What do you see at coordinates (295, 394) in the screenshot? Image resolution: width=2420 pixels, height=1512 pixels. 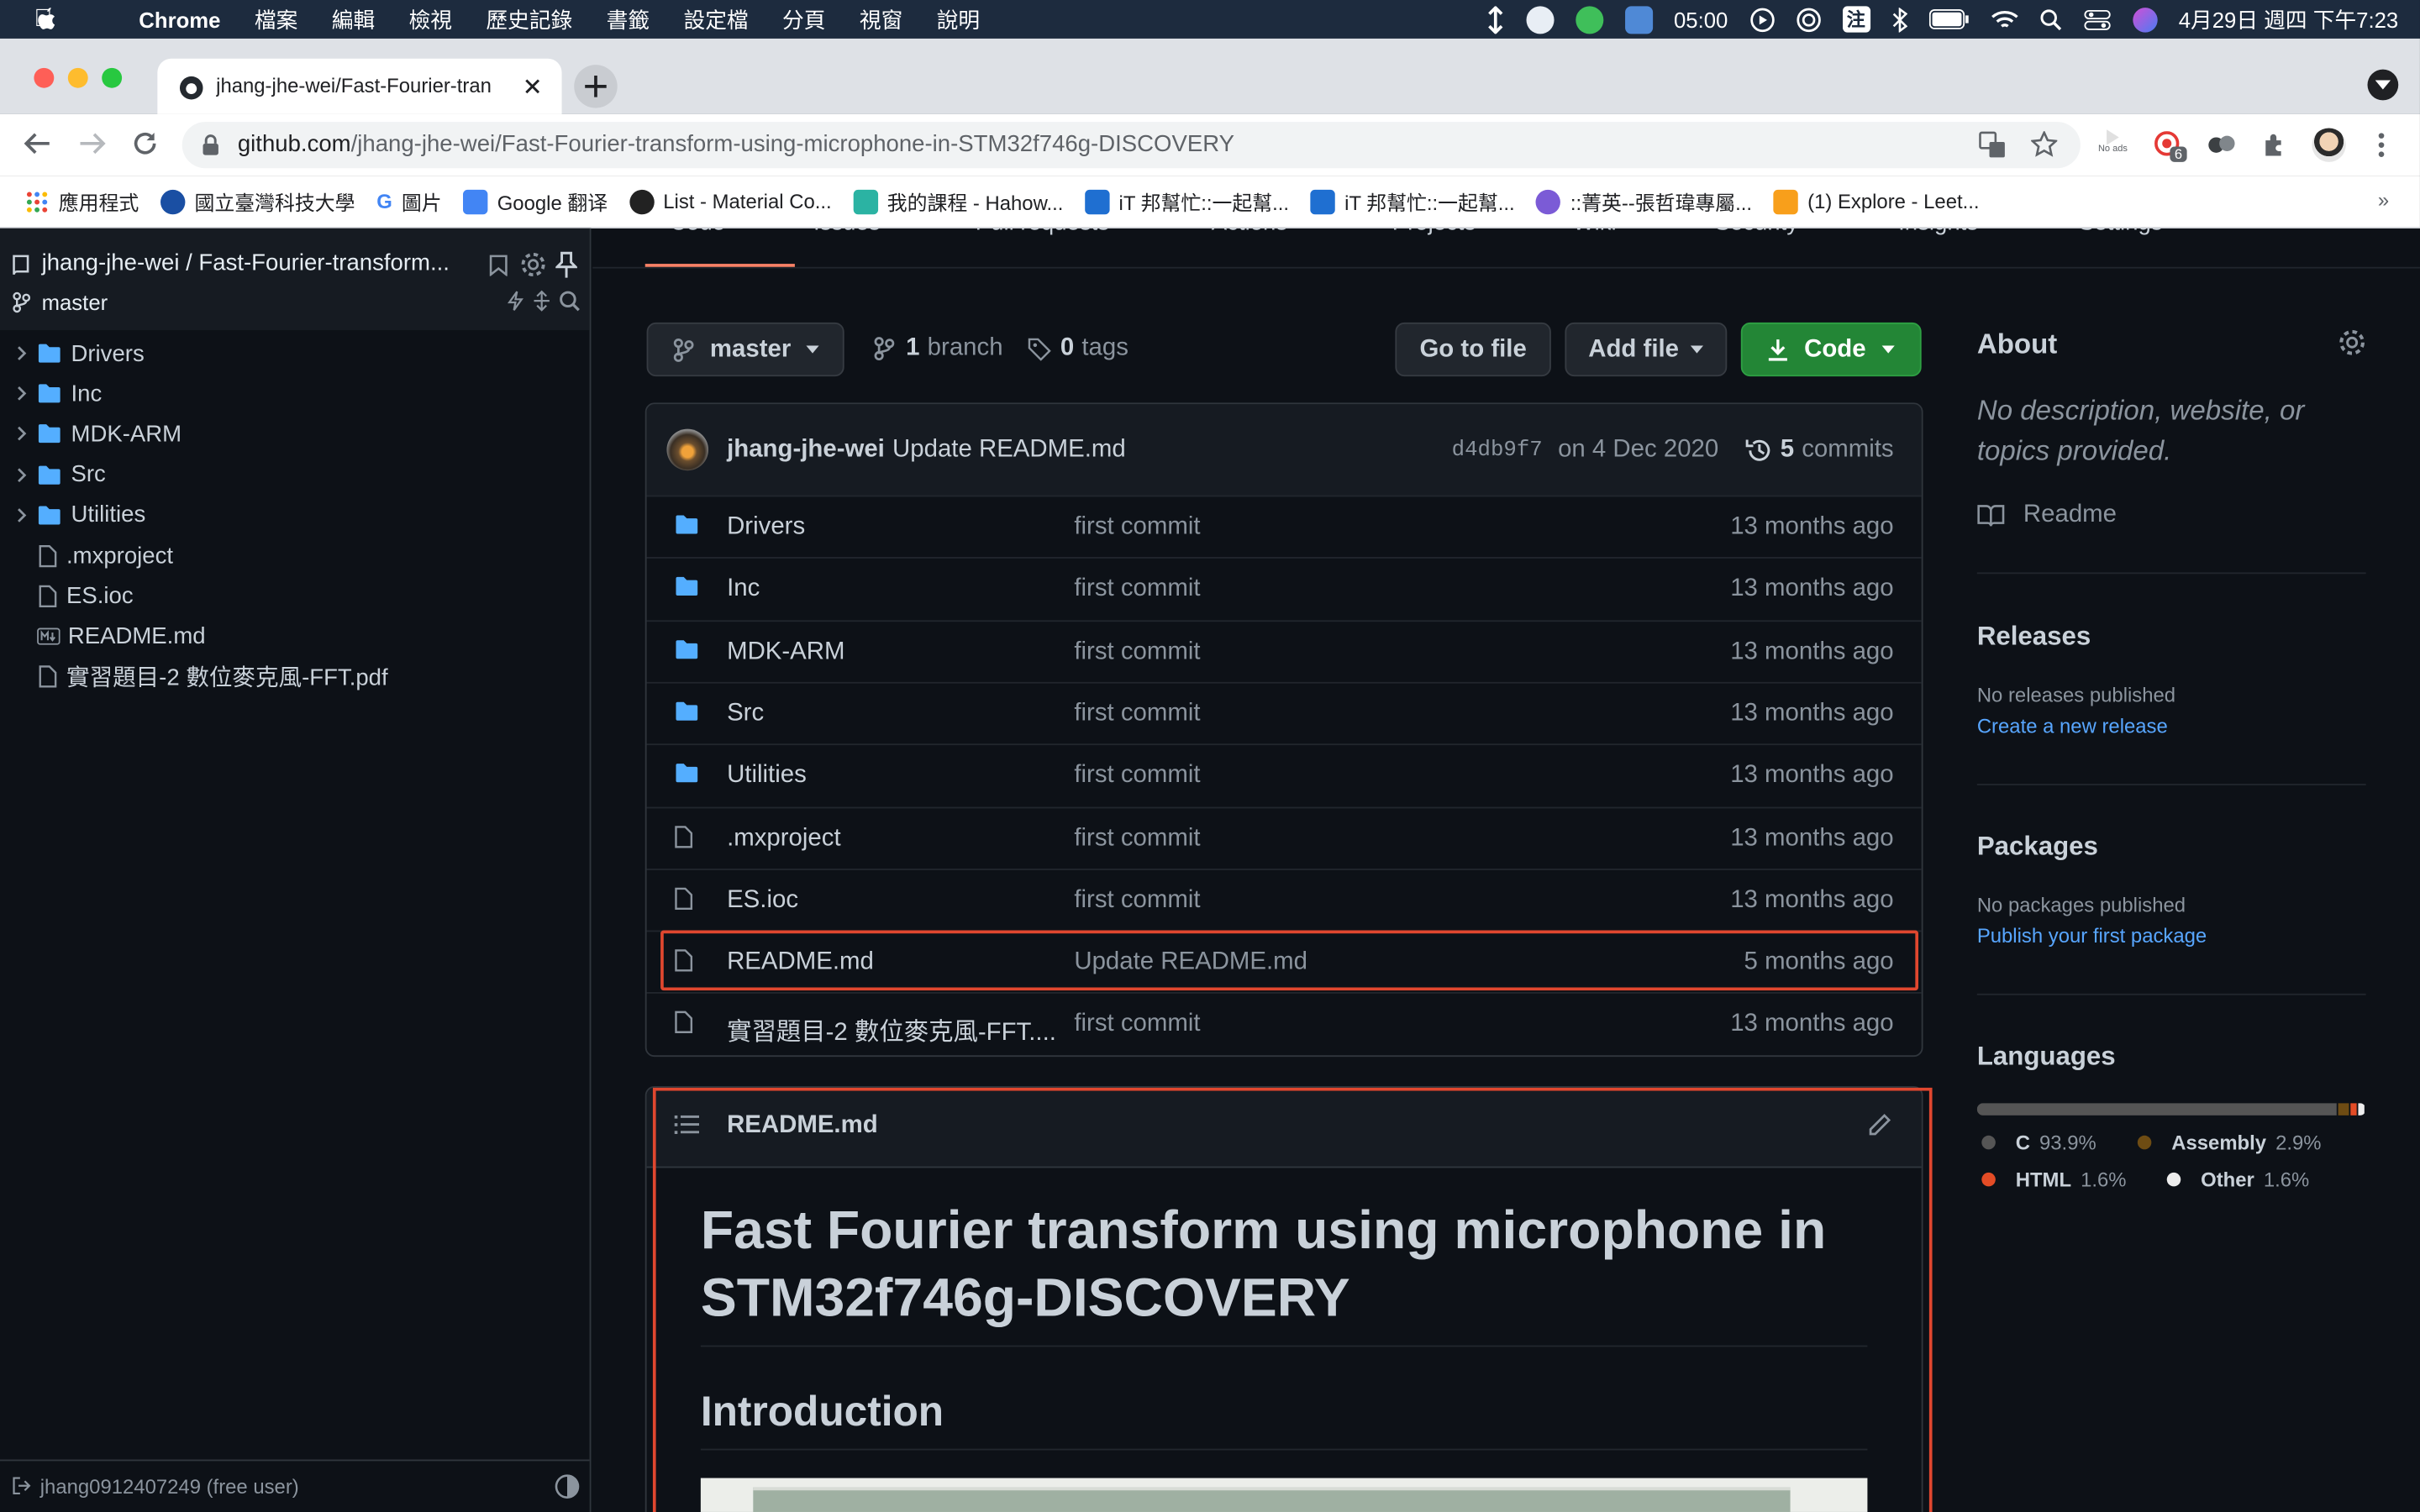 I see `tree-item: Inc` at bounding box center [295, 394].